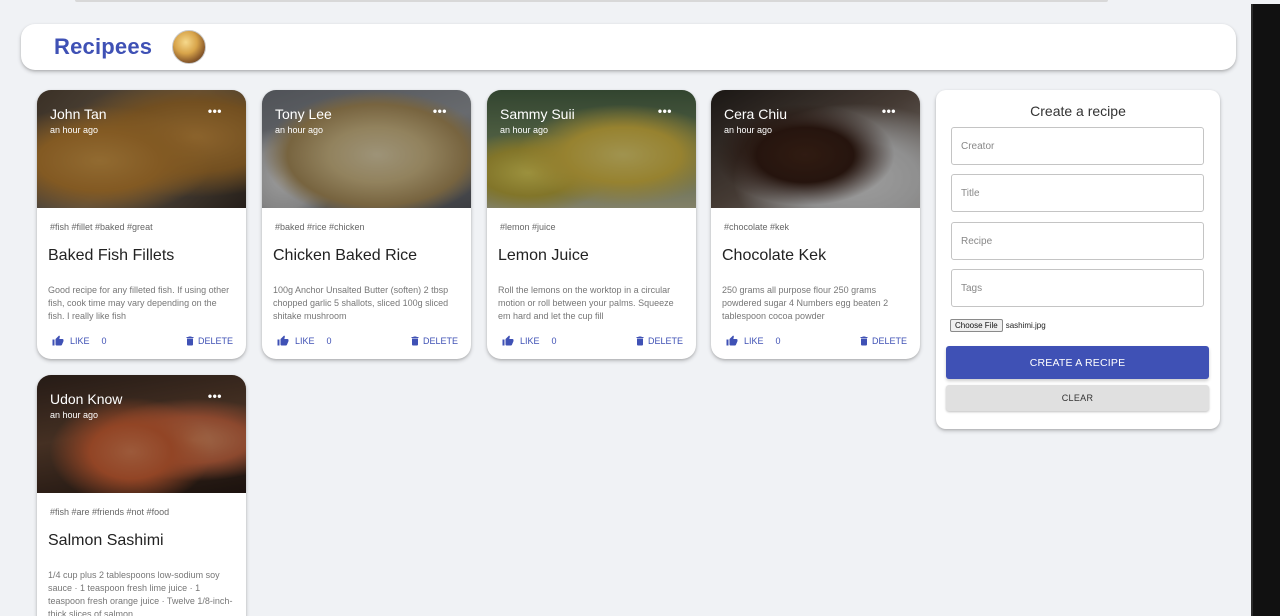 The height and width of the screenshot is (616, 1280). I want to click on avatar-logo-icon, so click(189, 47).